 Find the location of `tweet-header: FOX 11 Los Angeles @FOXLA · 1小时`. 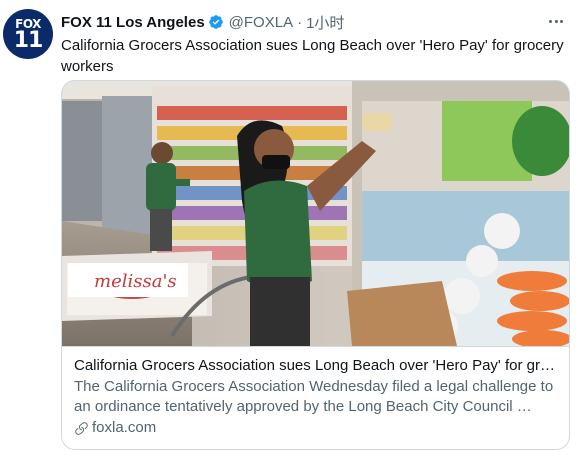

tweet-header: FOX 11 Los Angeles @FOXLA · 1小时 is located at coordinates (202, 22).